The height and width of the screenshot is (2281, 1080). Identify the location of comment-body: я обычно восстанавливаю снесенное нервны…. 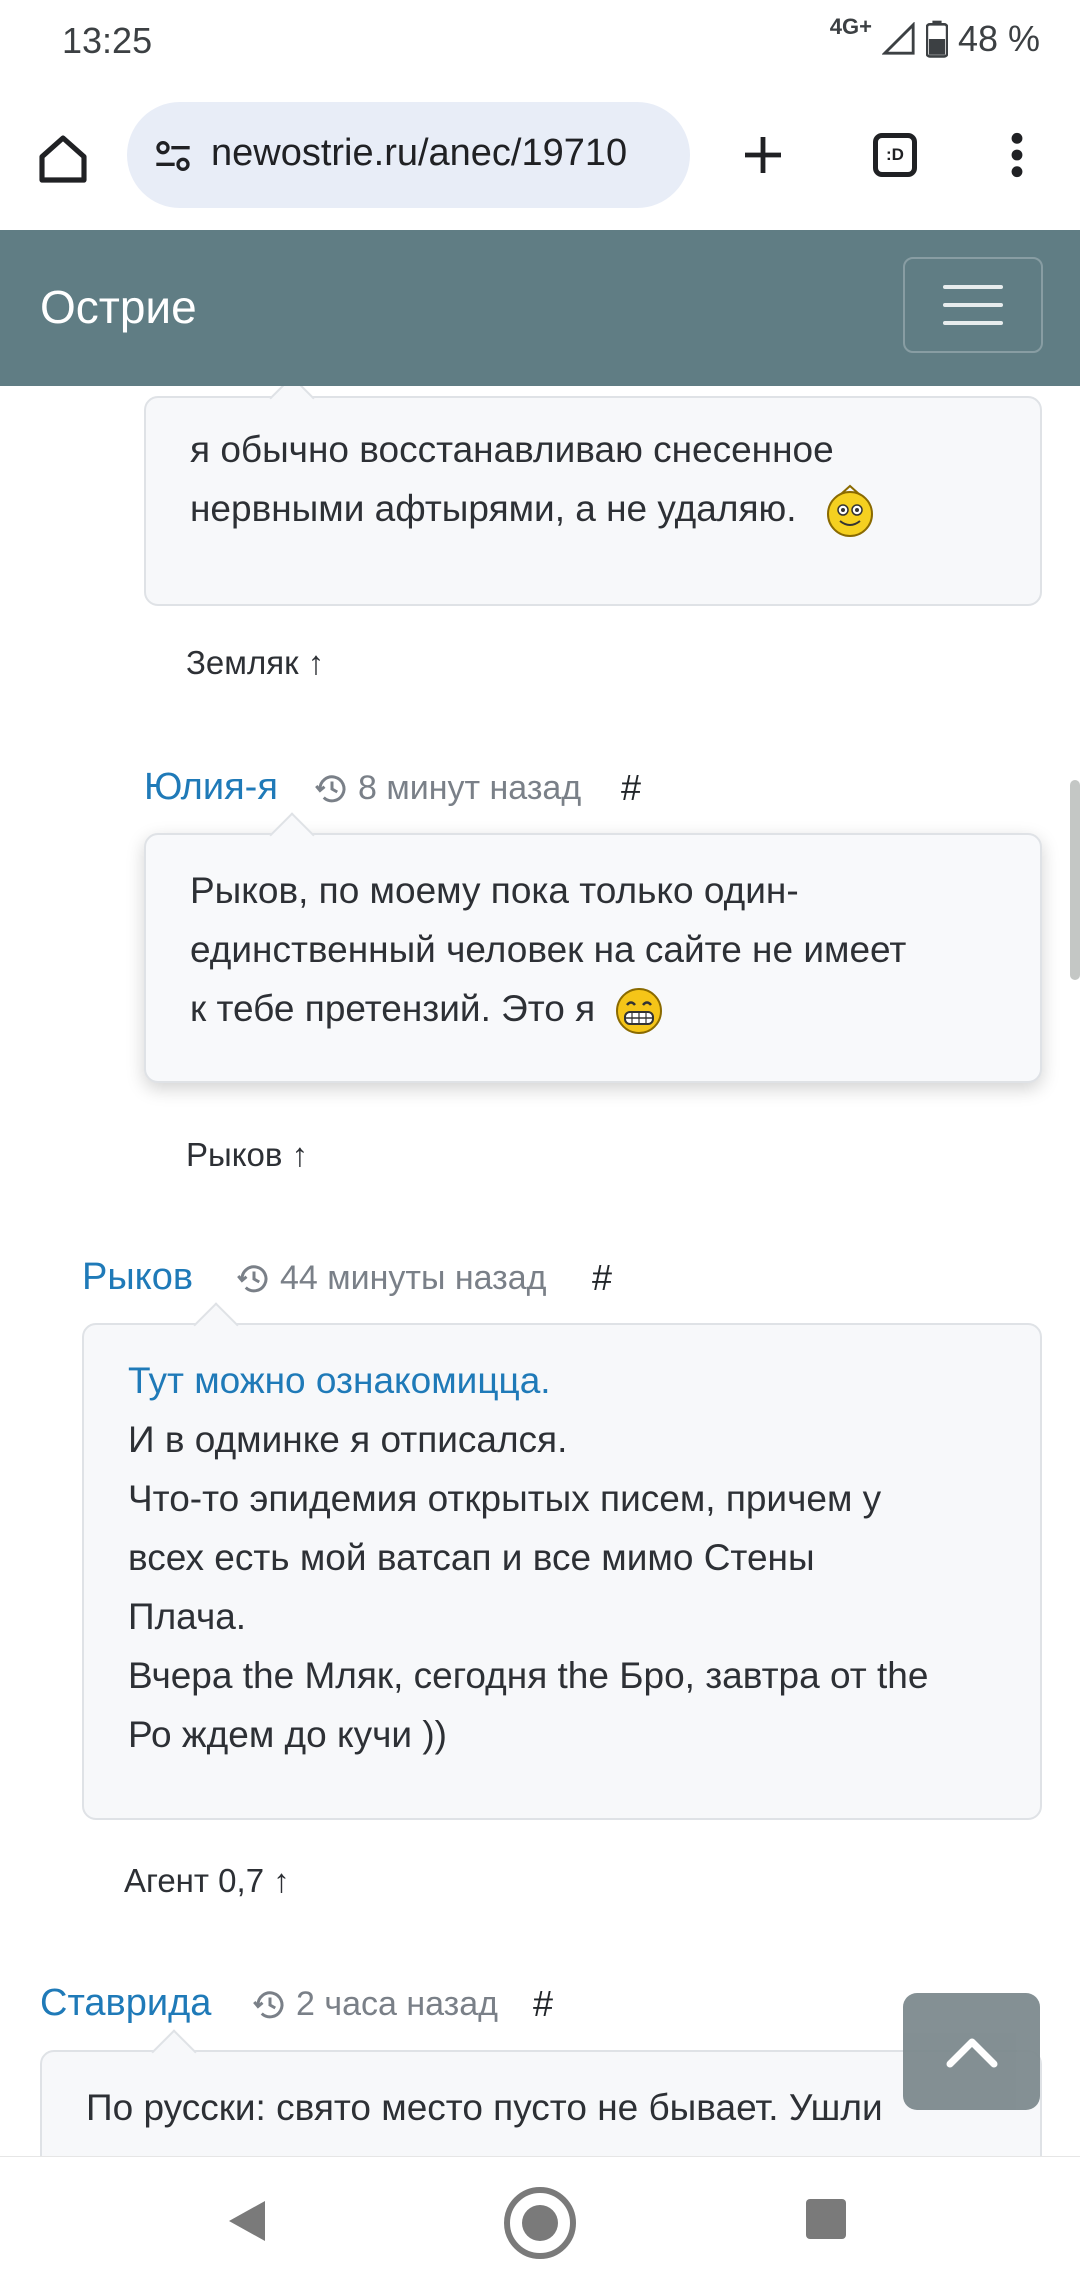
(593, 496).